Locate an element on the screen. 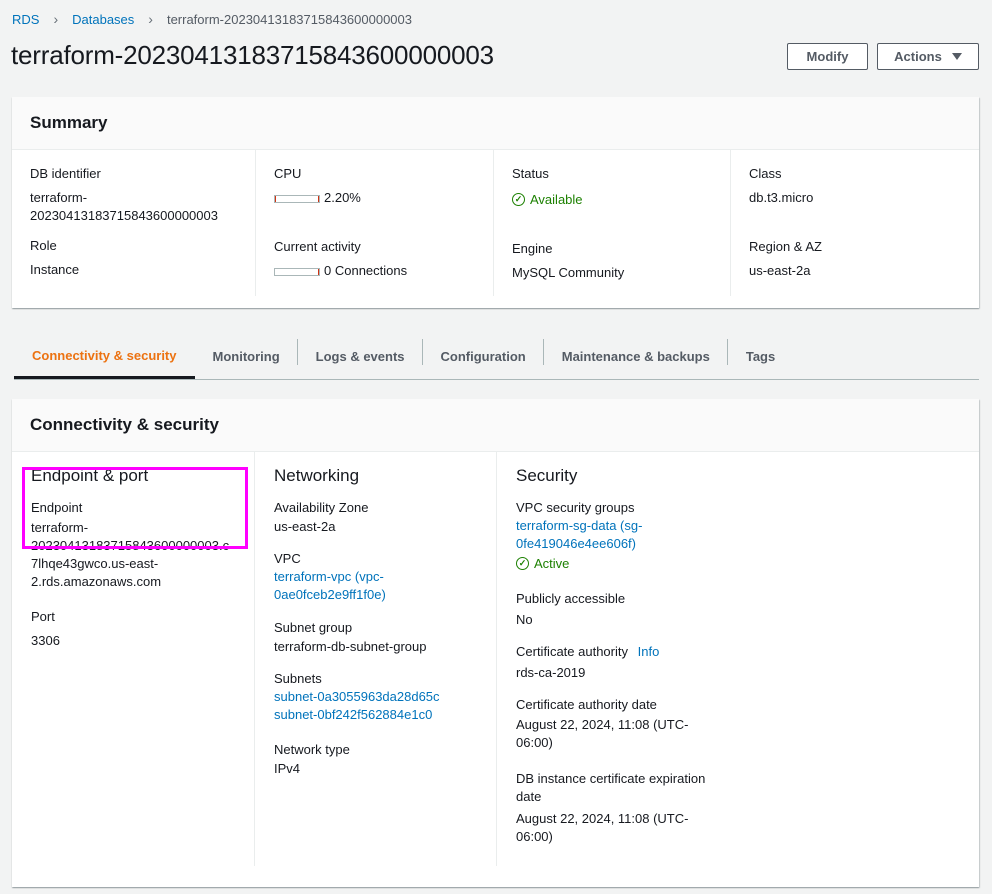 This screenshot has width=992, height=894. tab-label: Logs & events is located at coordinates (360, 356).